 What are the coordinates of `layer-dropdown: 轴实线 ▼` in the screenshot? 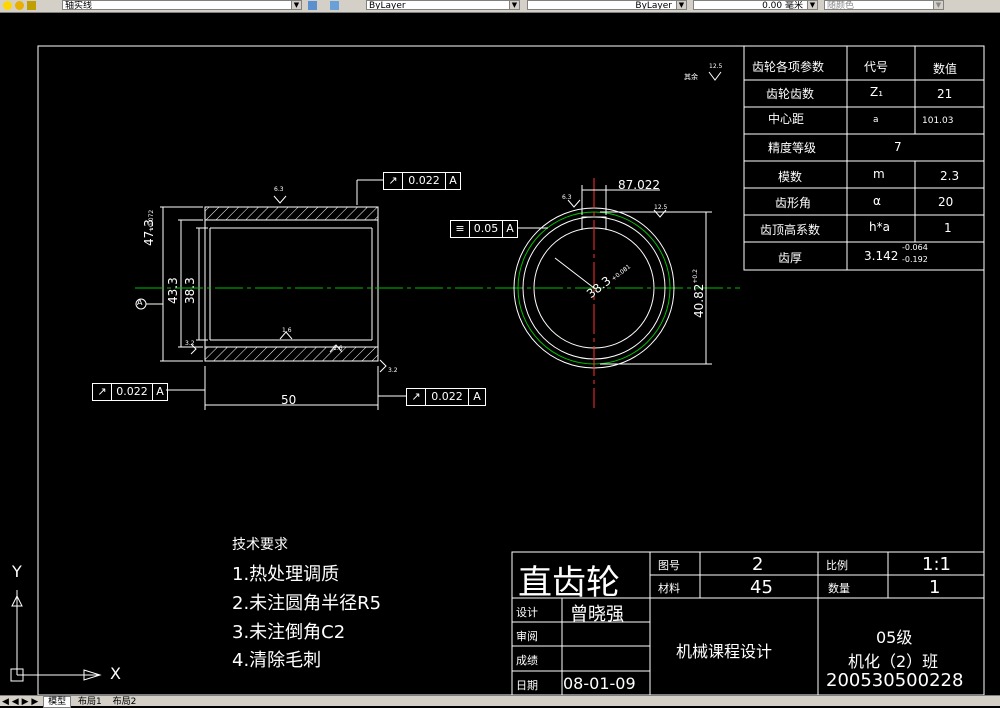 It's located at (182, 5).